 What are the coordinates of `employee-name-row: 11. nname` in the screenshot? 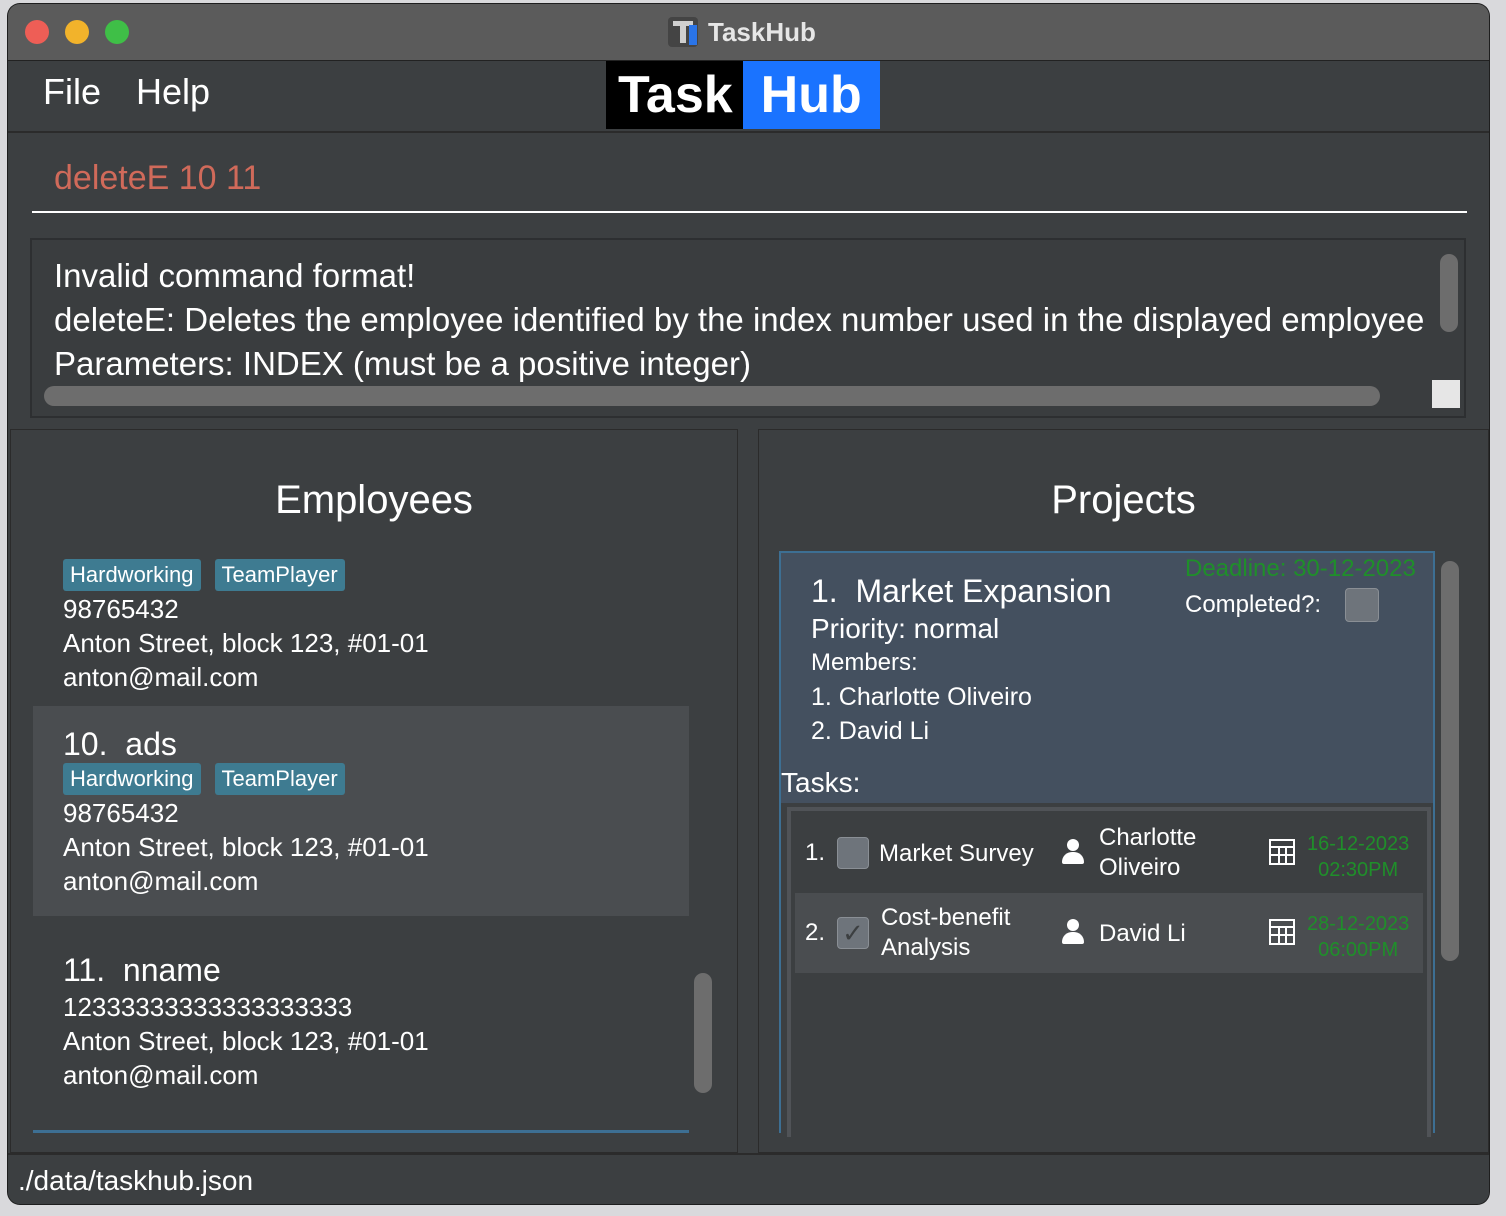 It's located at (142, 970).